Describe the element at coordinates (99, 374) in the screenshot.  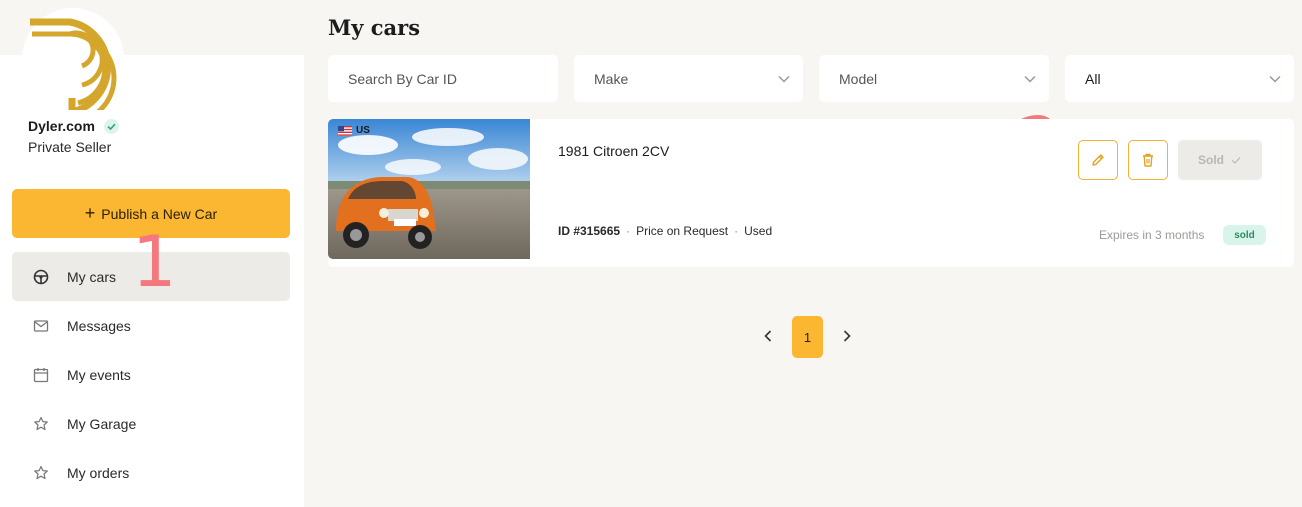
I see `sidebar-item-label: My events` at that location.